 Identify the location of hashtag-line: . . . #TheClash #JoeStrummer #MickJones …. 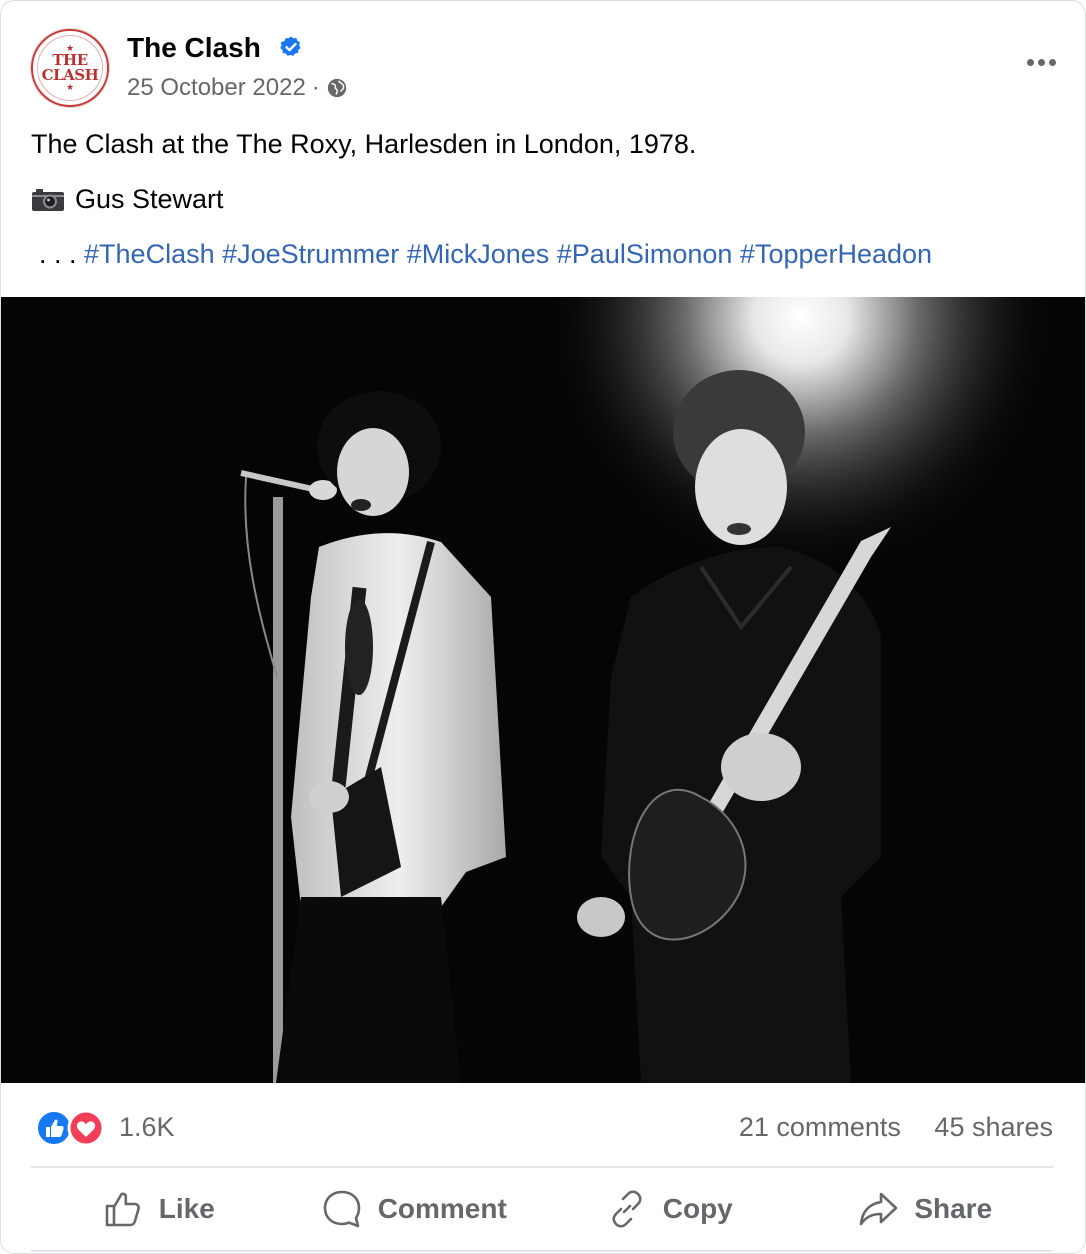
(485, 254).